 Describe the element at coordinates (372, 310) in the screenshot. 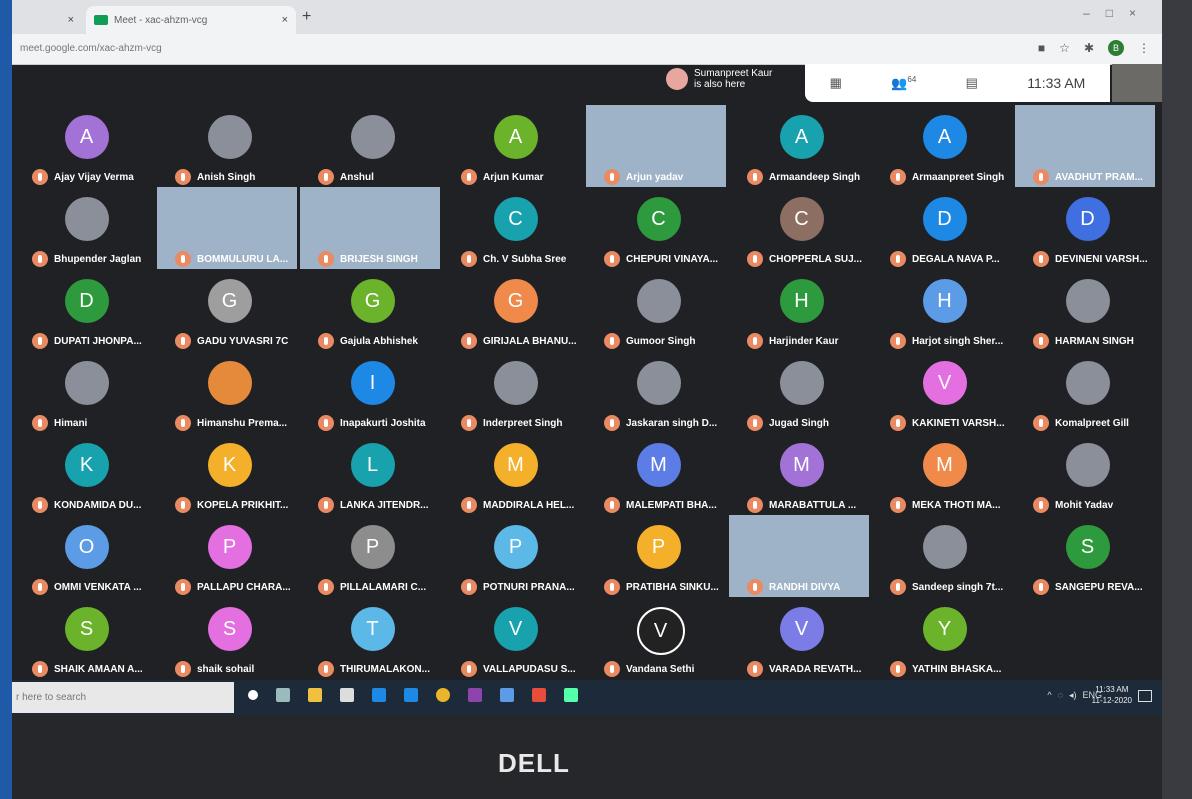

I see `participant-tile: G Gajula Abhishek` at that location.